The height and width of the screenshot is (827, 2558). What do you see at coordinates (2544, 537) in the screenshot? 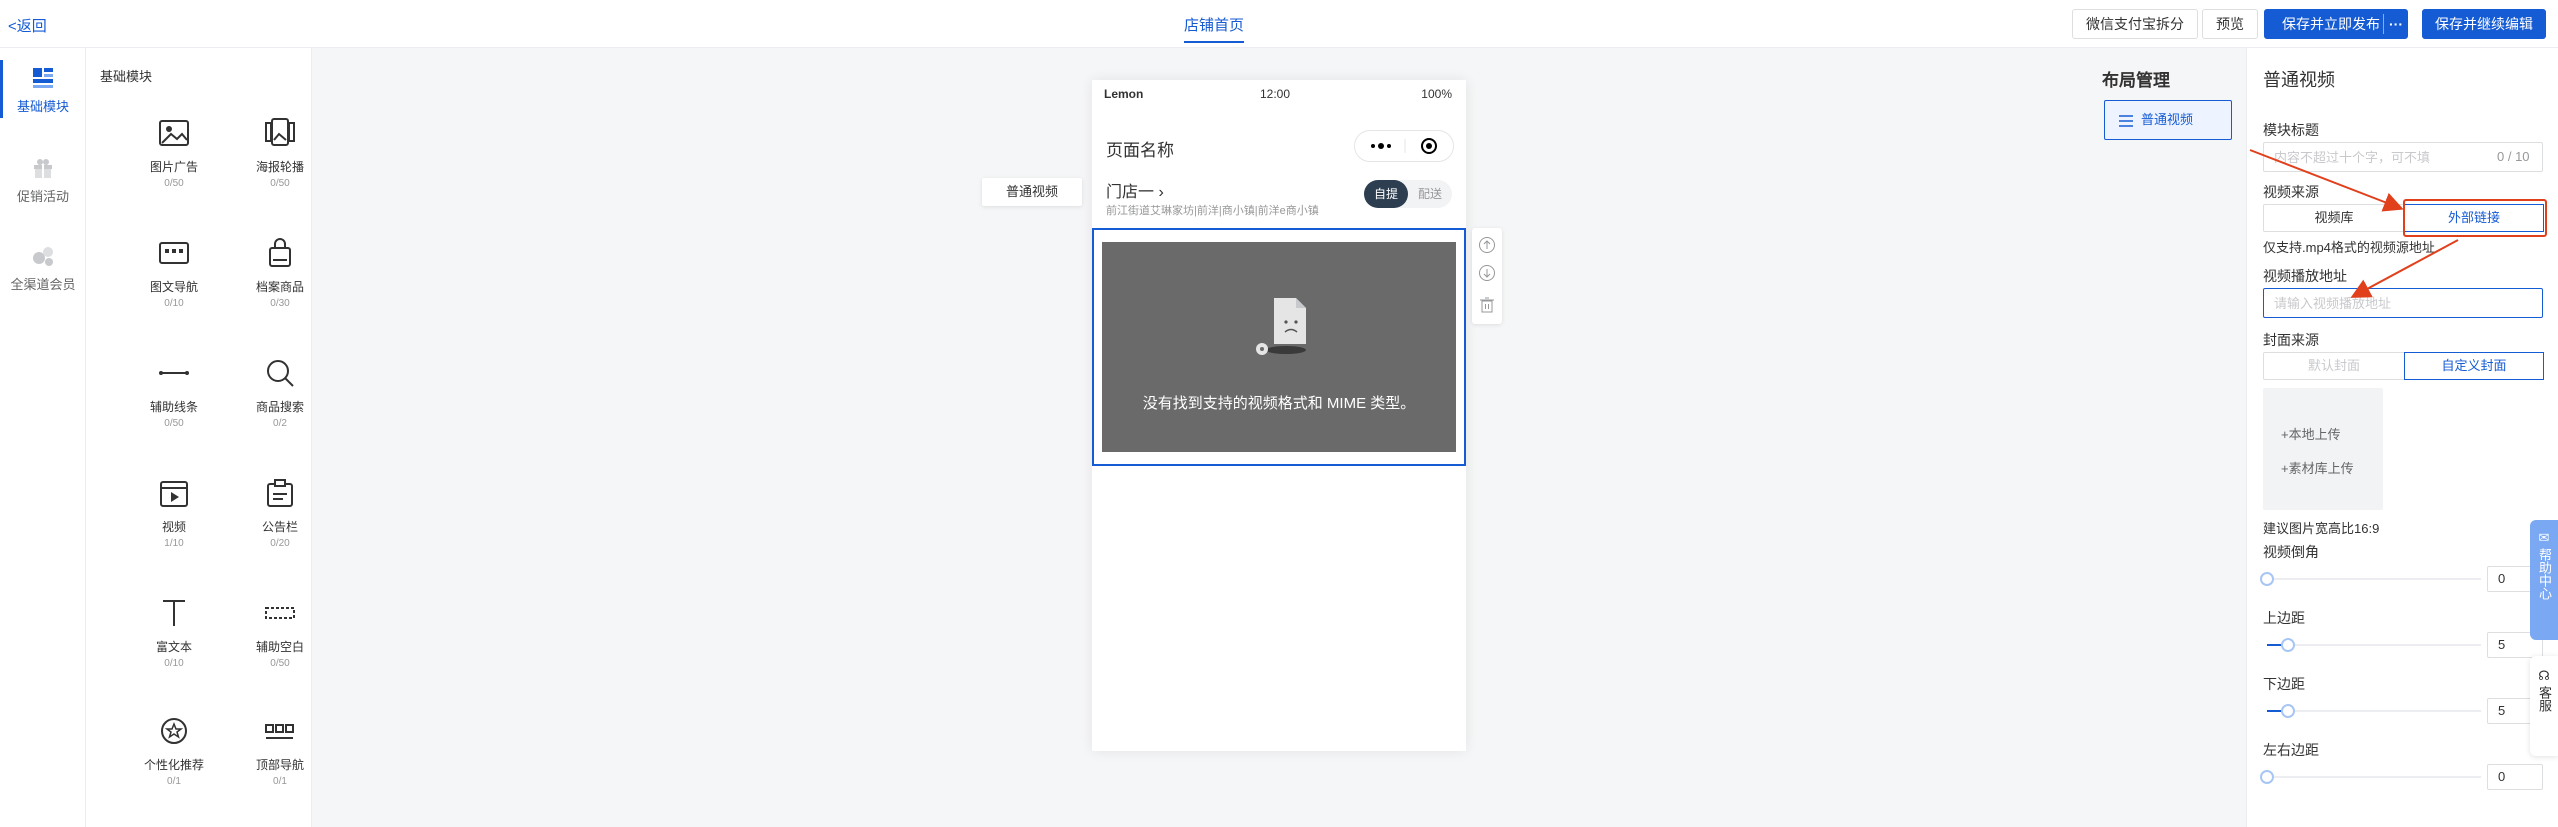
I see `help-icon: ✉` at bounding box center [2544, 537].